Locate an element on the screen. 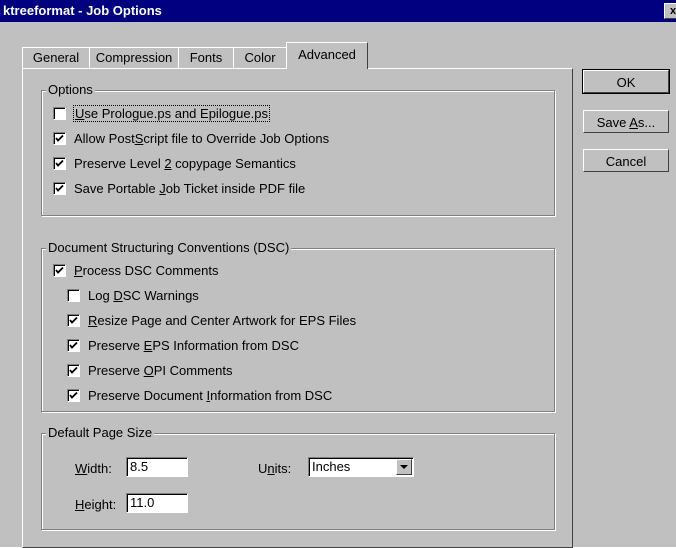  preserve-opi-comments-checkbox: Preserve OPI Comments is located at coordinates (150, 370).